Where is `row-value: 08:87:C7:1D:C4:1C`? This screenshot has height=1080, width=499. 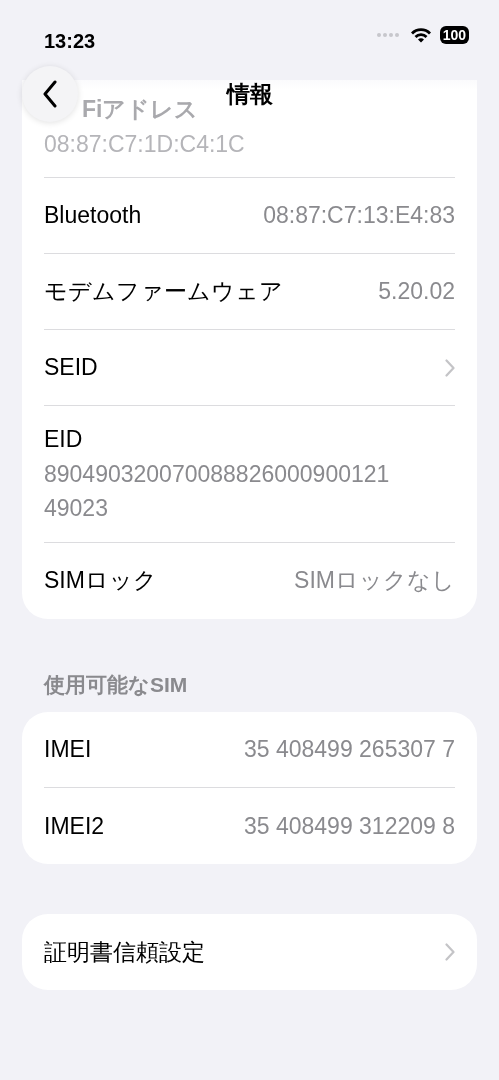
row-value: 08:87:C7:1D:C4:1C is located at coordinates (145, 144).